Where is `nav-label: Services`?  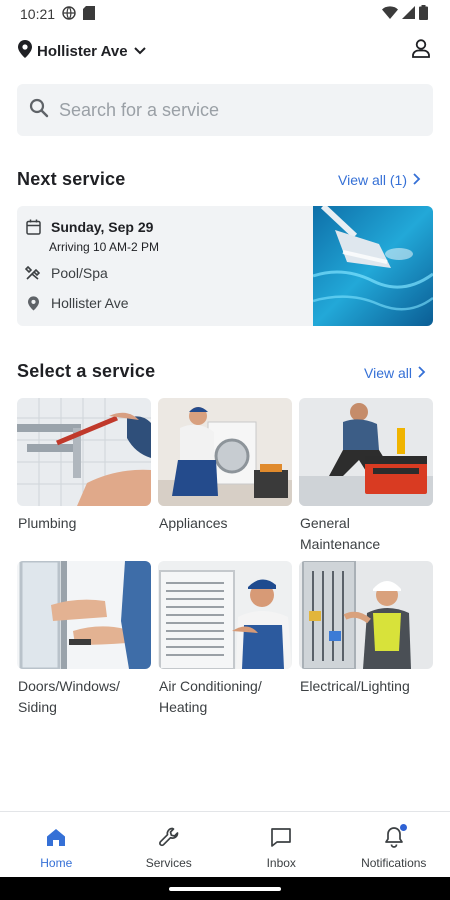
nav-label: Services is located at coordinates (168, 863).